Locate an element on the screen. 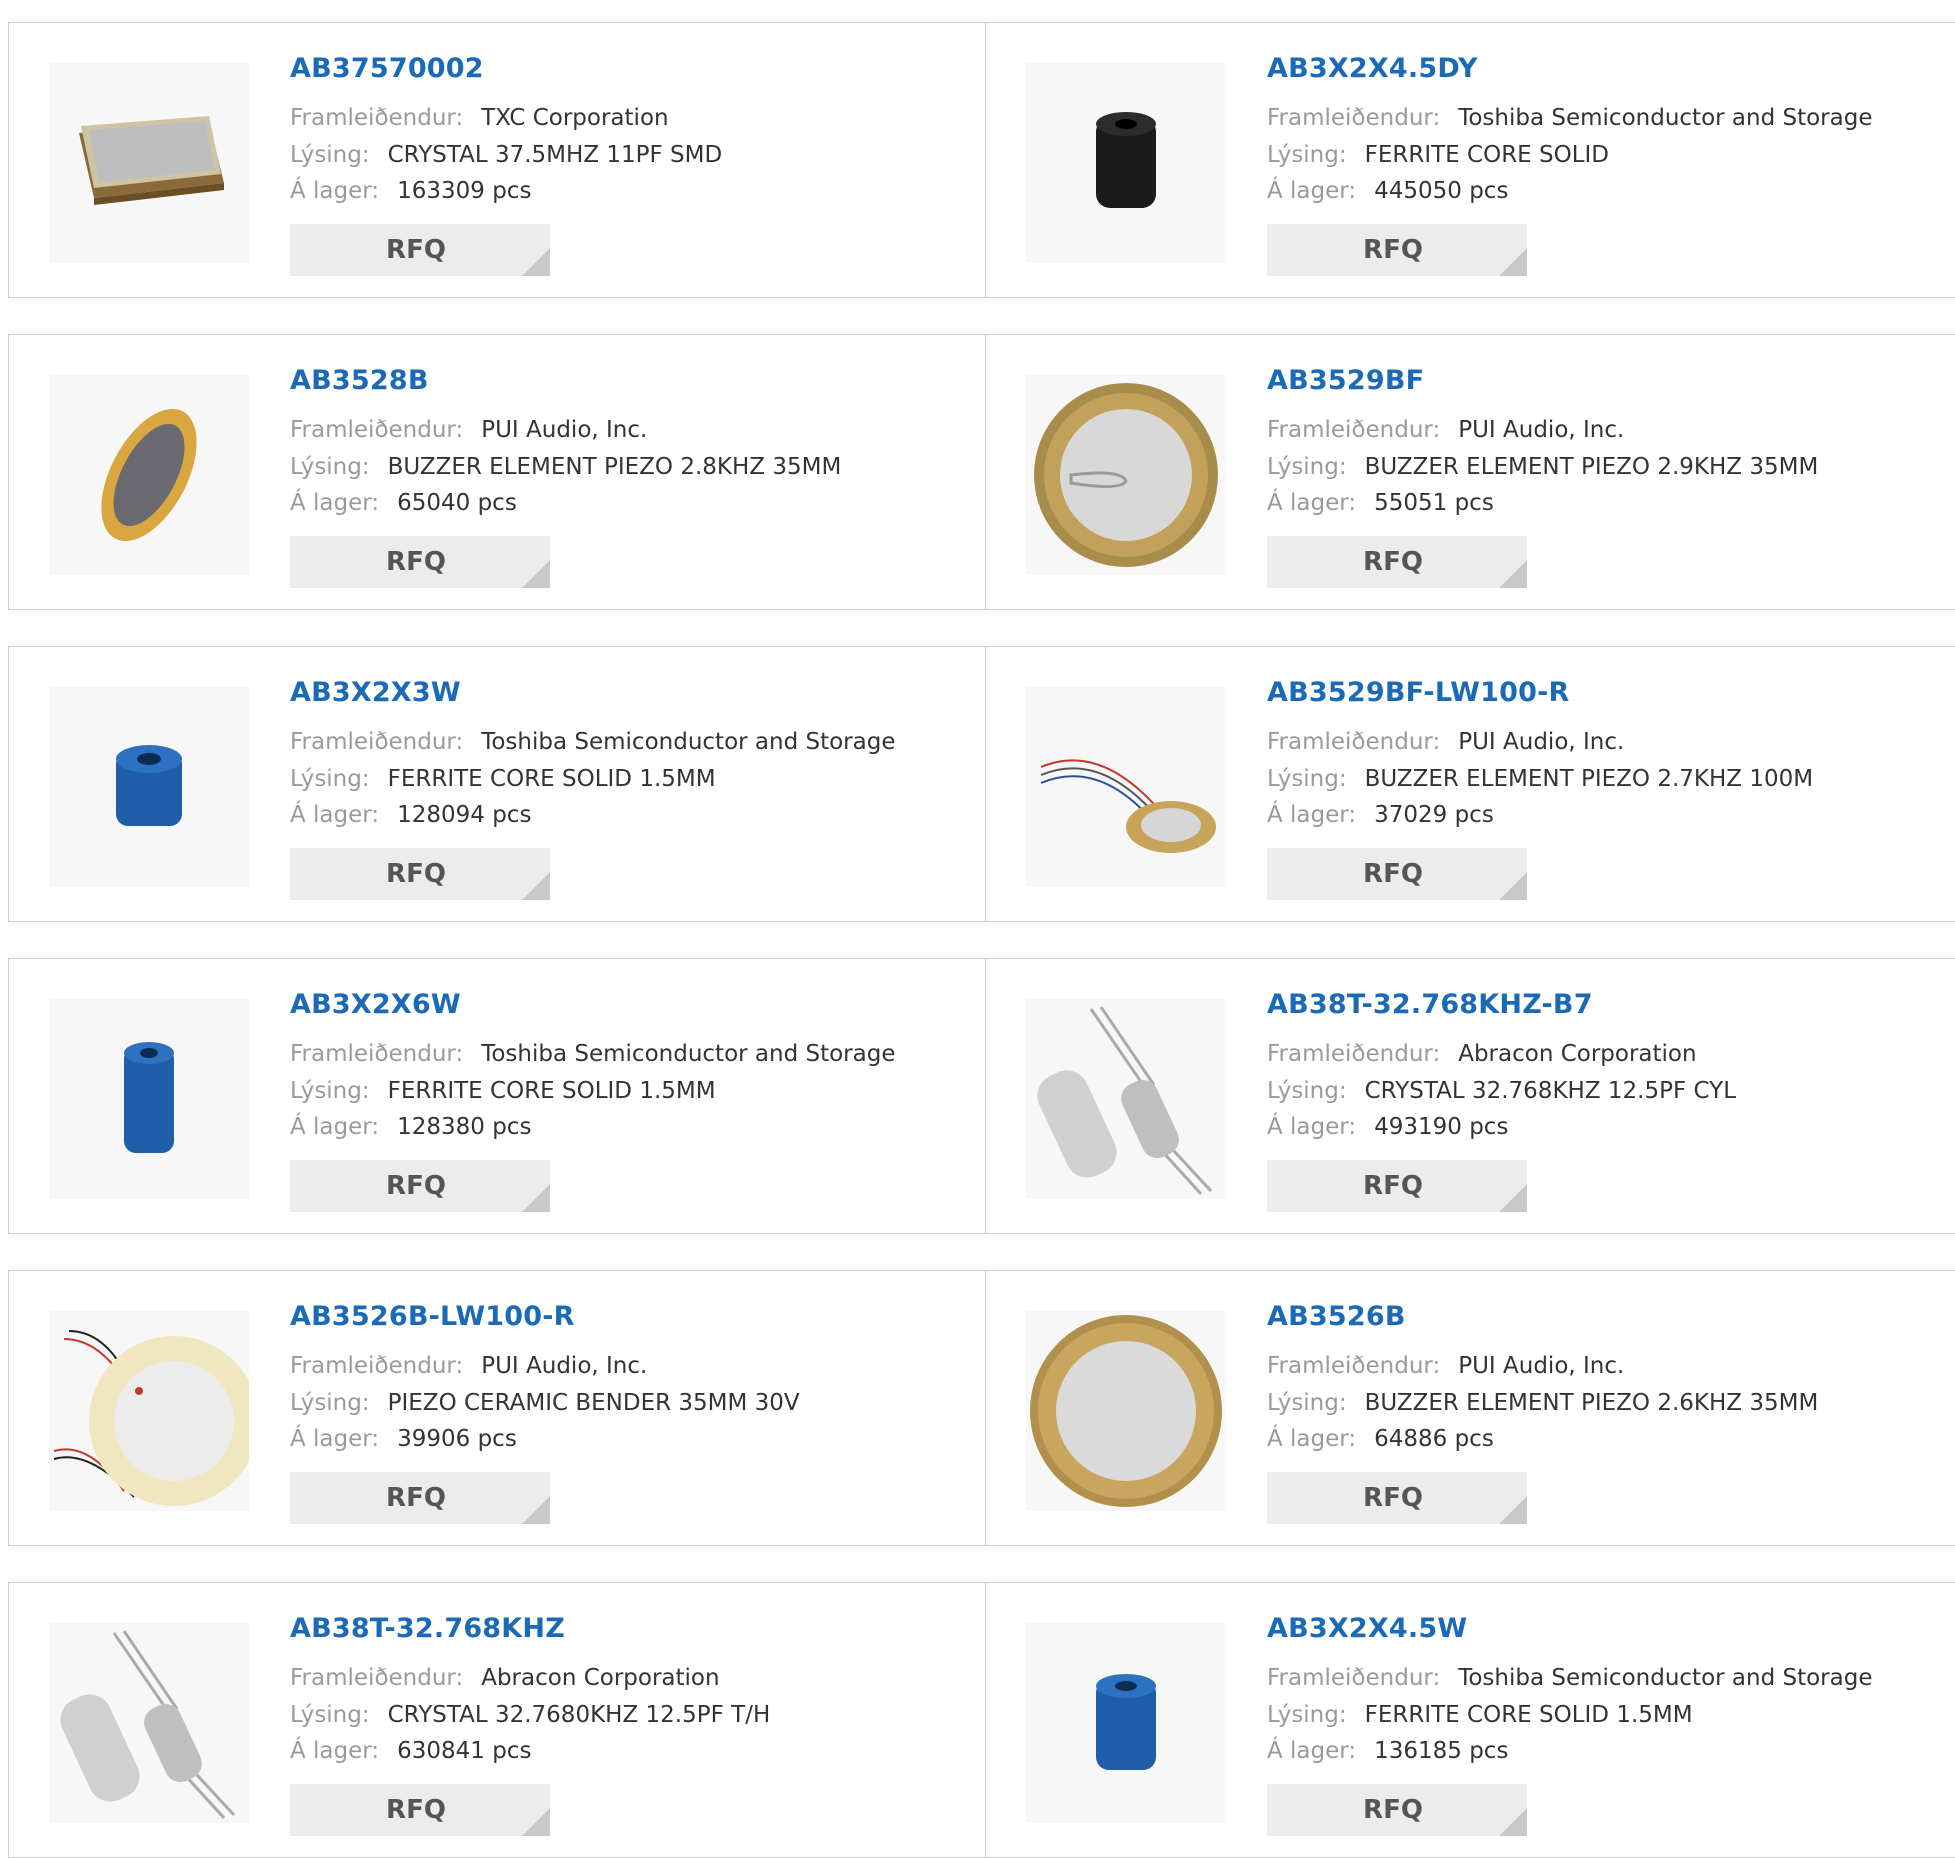 The image size is (1955, 1858). description-row: Lýsing: CRYSTAL 32.768KHZ 12.5PF CYL is located at coordinates (1501, 1091).